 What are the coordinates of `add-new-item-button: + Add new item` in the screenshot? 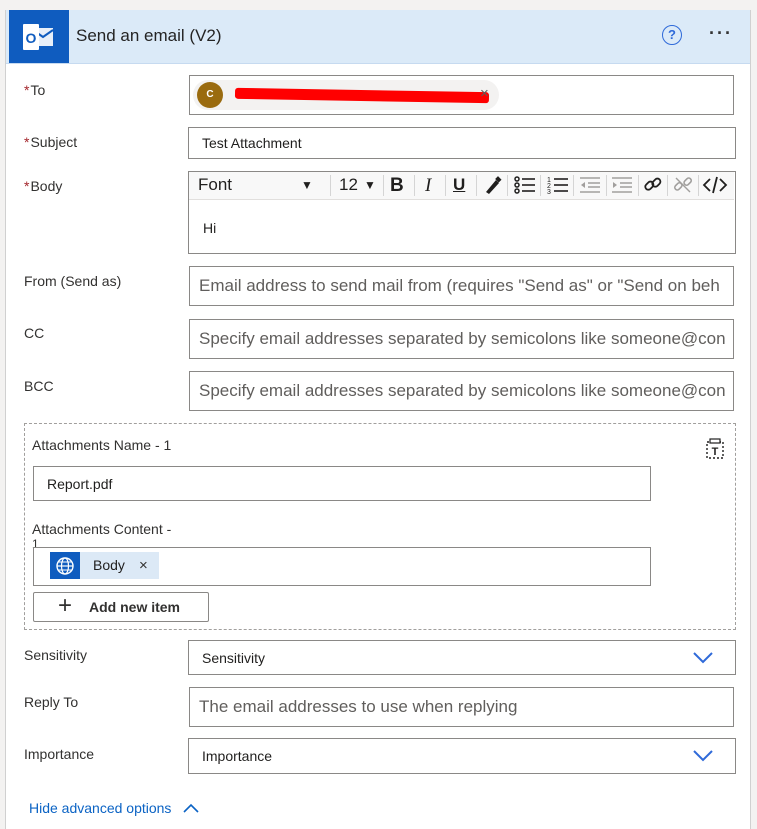 It's located at (121, 607).